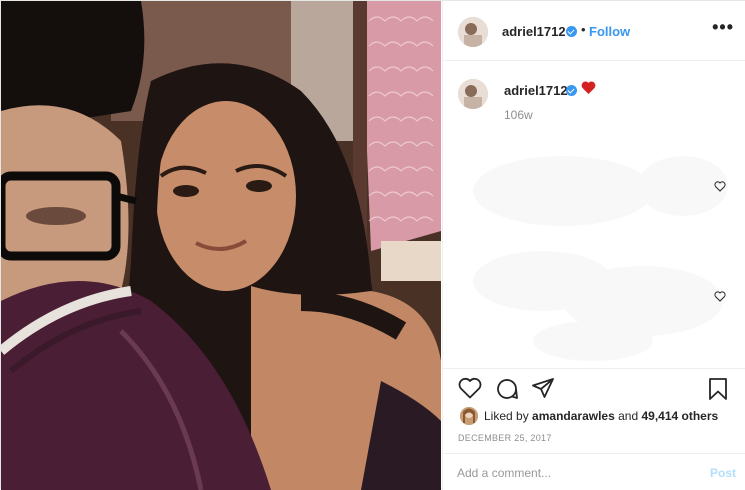  Describe the element at coordinates (573, 416) in the screenshot. I see `liker-username: amandarawles` at that location.